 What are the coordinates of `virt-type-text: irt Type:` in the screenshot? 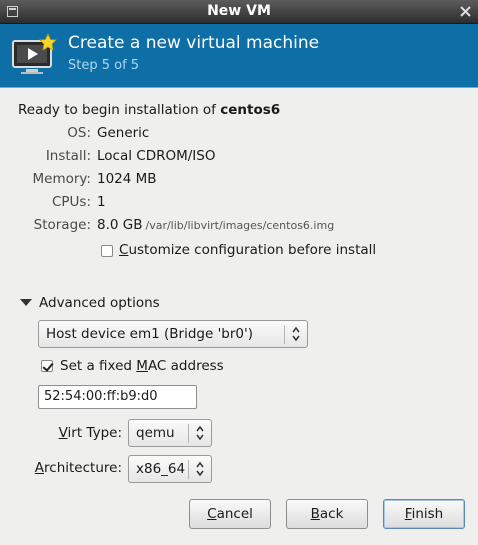 It's located at (94, 433).